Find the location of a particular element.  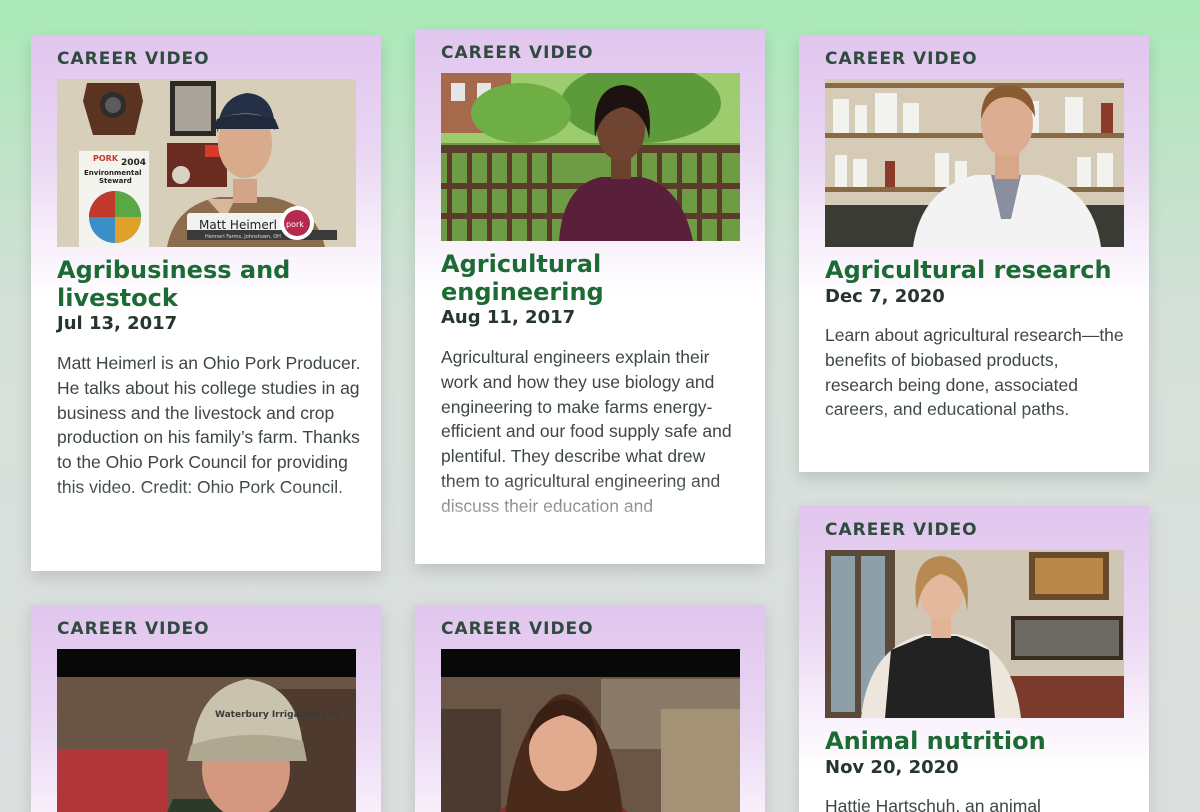

poster-year: 2004 is located at coordinates (133, 163).